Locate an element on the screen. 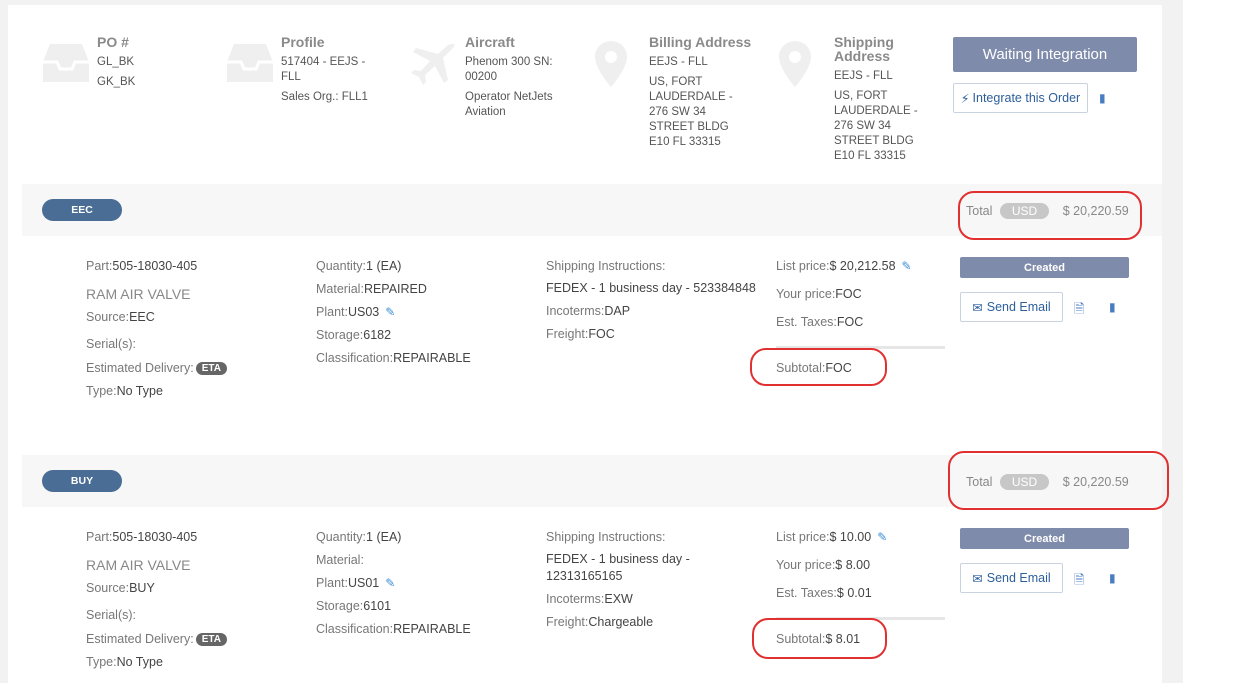  shipping-line: US, FORT is located at coordinates (861, 96).